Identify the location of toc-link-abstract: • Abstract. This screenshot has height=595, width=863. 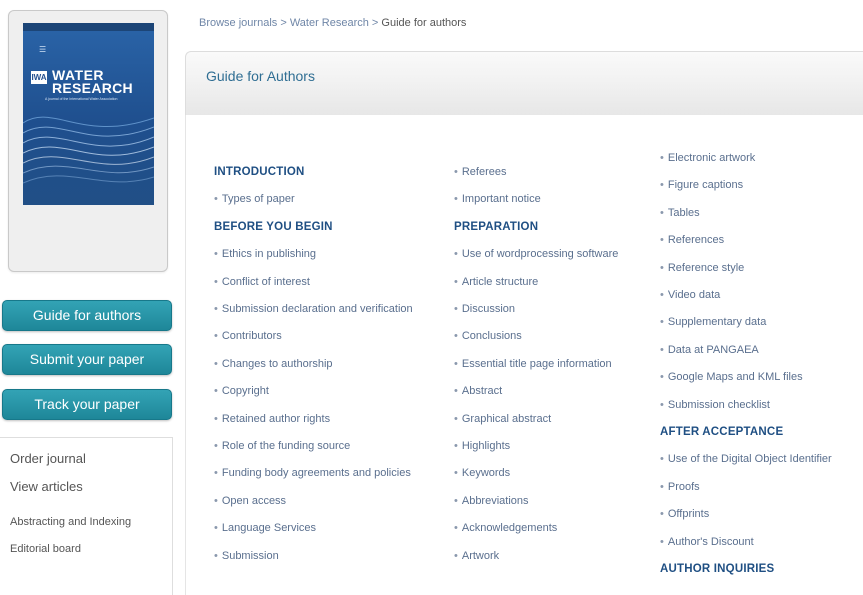
(478, 391).